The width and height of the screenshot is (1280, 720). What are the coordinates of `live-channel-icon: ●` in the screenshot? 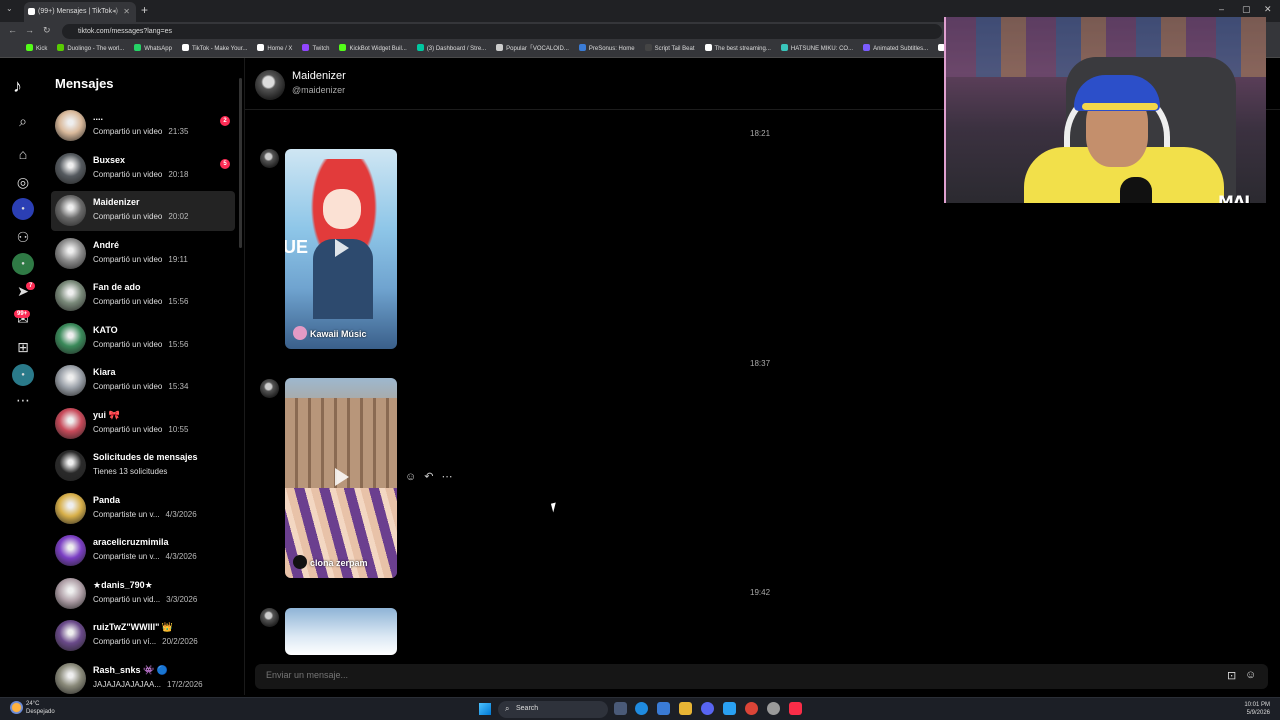 It's located at (23, 209).